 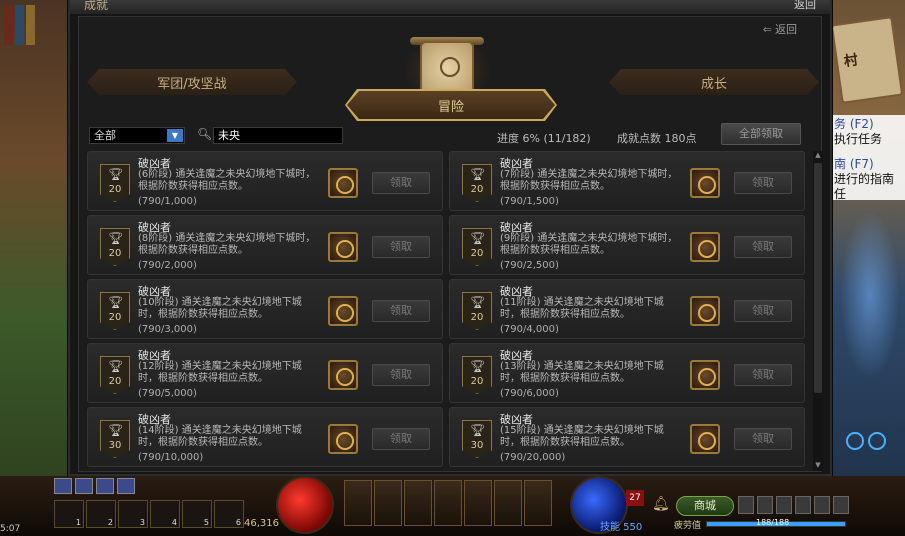 I want to click on achievement-progress: (790/3,000), so click(x=167, y=329).